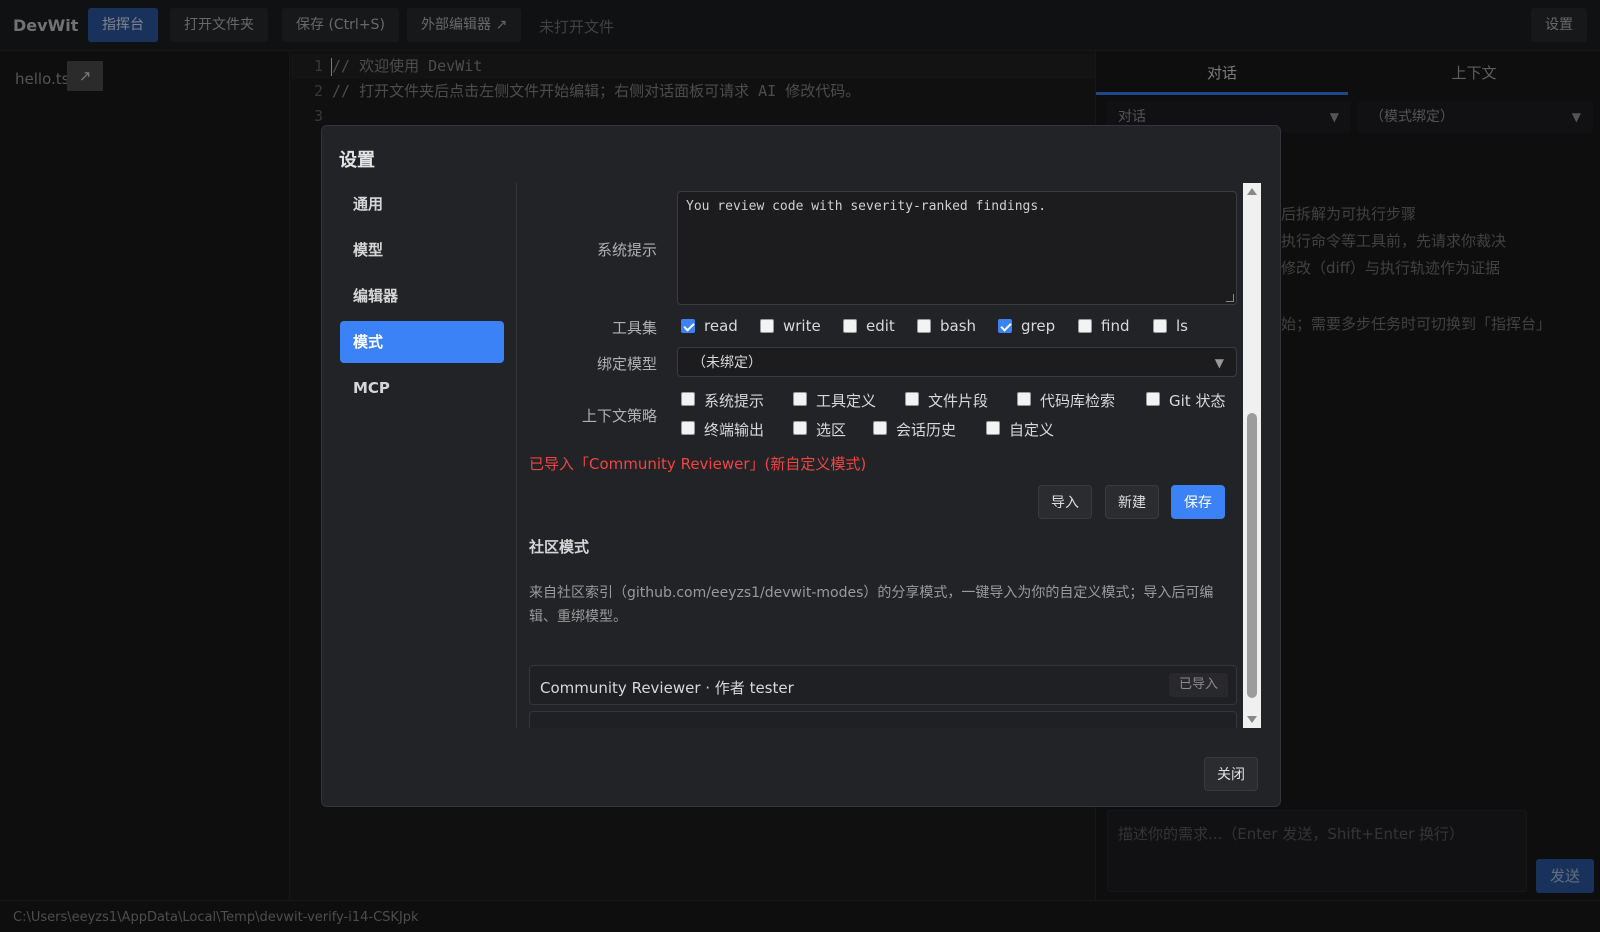  I want to click on context-checkbox-file-snippets, so click(912, 399).